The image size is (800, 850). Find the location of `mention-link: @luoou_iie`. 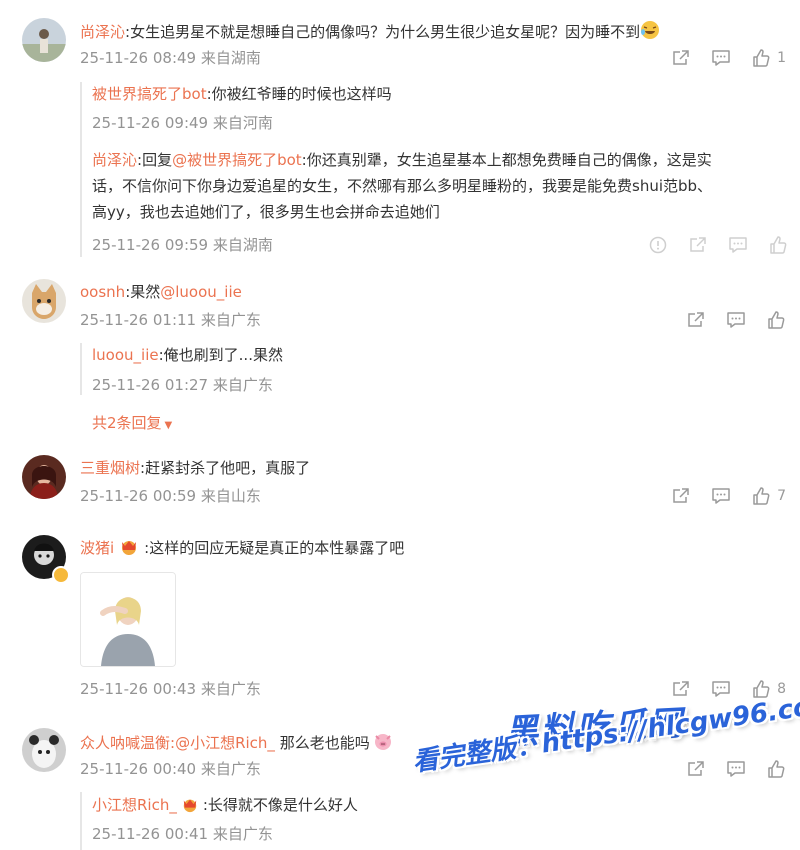

mention-link: @luoou_iie is located at coordinates (201, 292).